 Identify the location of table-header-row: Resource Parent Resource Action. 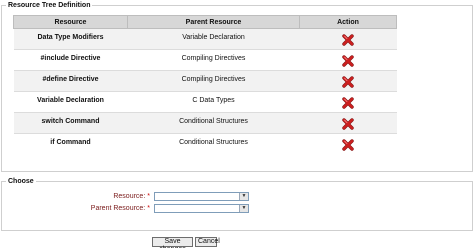
(205, 22).